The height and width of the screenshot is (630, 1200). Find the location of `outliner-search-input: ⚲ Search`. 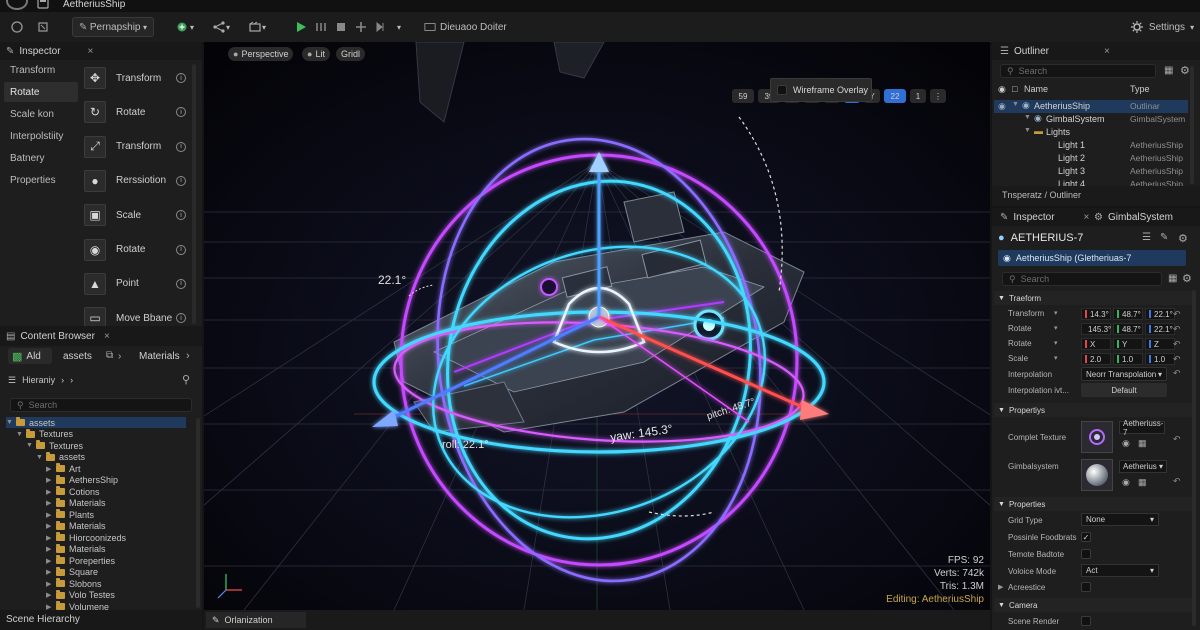

outliner-search-input: ⚲ Search is located at coordinates (1078, 71).